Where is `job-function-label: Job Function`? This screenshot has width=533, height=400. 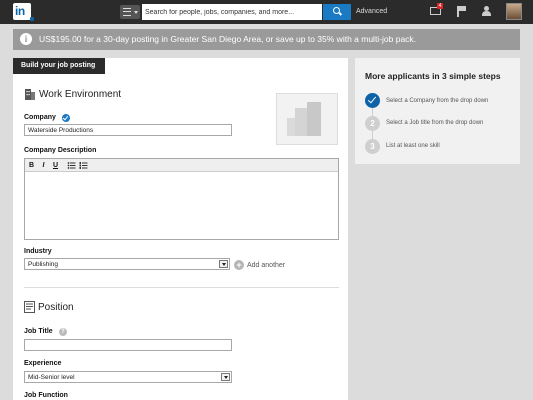
job-function-label: Job Function is located at coordinates (46, 395).